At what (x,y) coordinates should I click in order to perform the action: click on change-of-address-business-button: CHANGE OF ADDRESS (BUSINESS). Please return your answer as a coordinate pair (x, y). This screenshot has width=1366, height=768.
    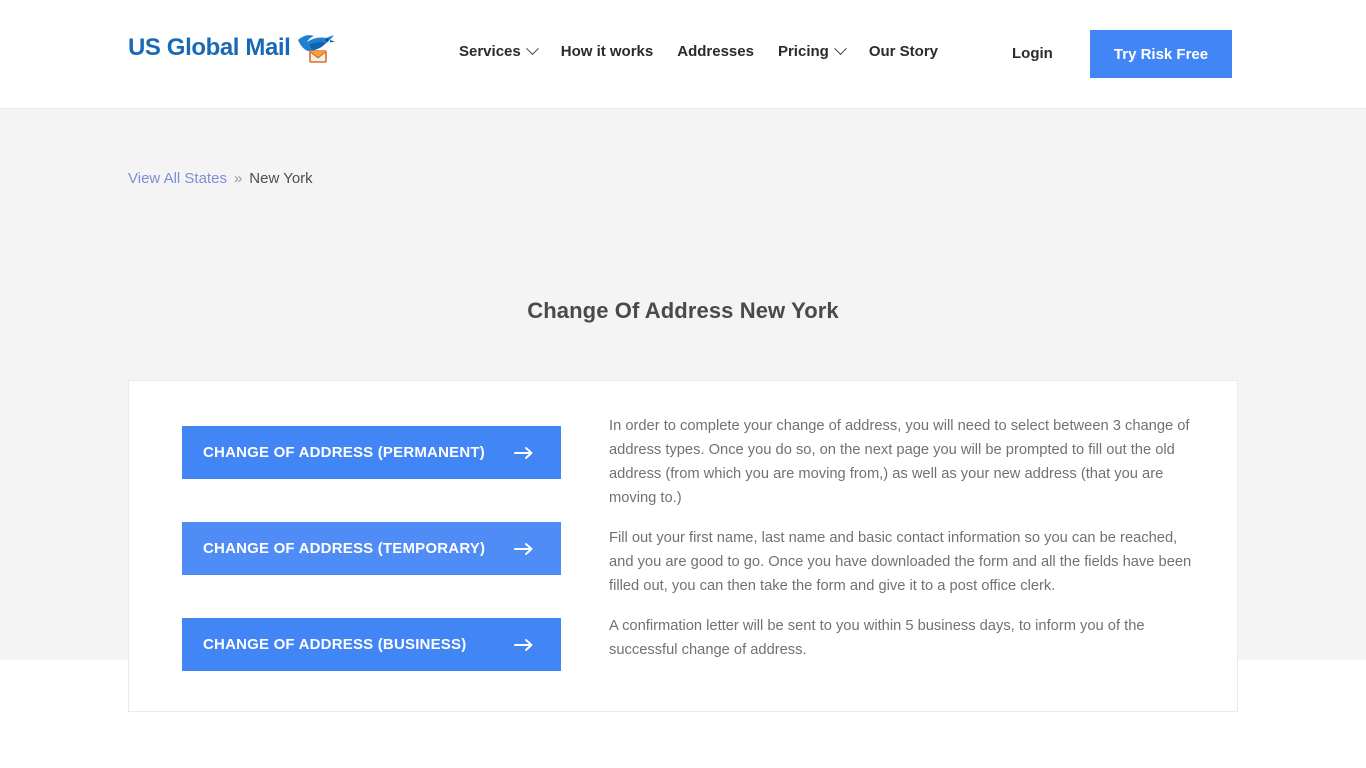
    Looking at the image, I should click on (371, 644).